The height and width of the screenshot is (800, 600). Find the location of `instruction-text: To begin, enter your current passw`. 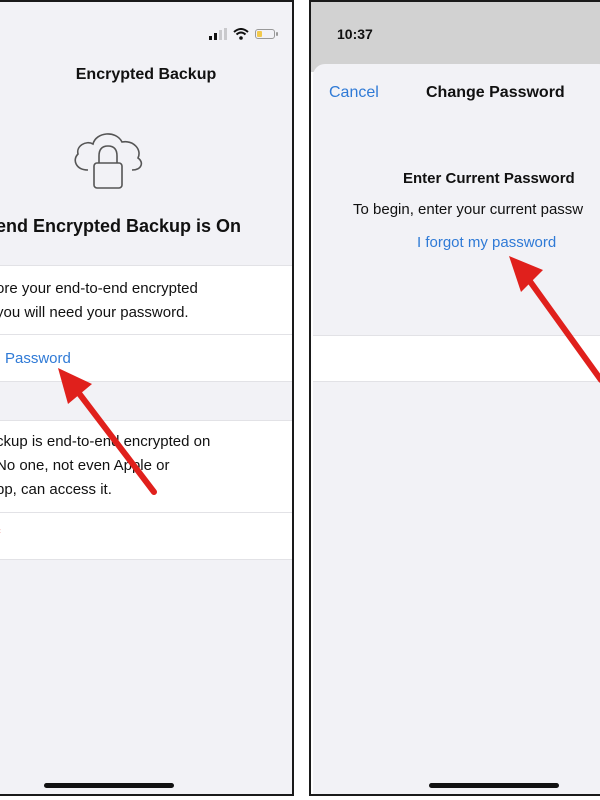

instruction-text: To begin, enter your current passw is located at coordinates (468, 209).